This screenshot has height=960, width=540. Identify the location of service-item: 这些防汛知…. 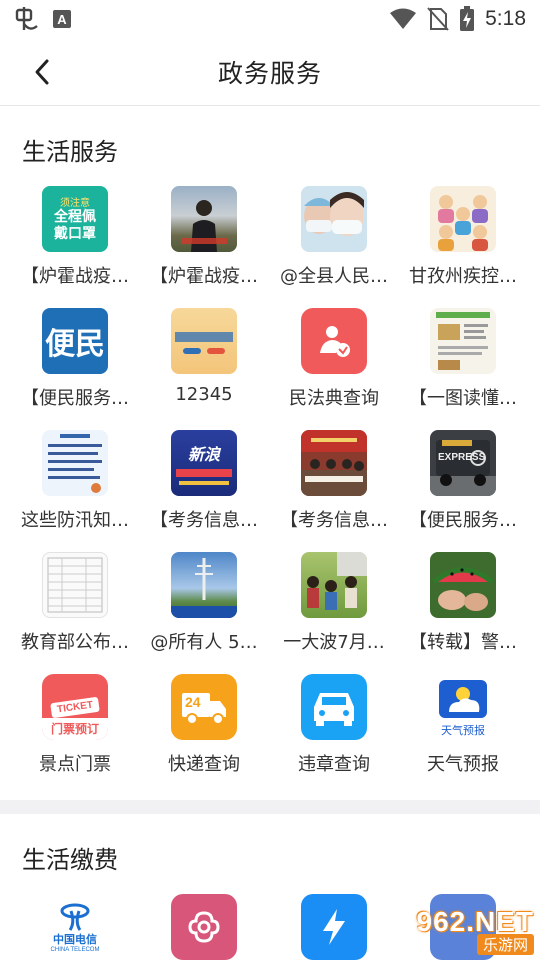
(75, 485).